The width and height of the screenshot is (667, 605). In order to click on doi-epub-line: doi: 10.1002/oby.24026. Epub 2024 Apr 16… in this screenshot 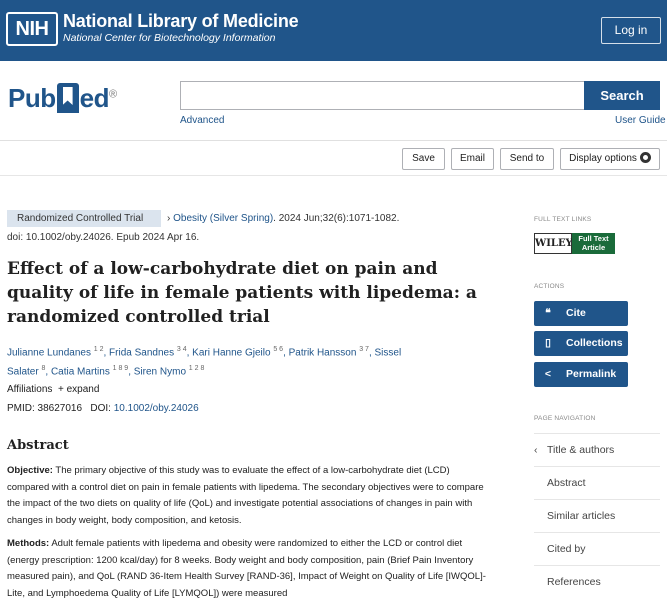, I will do `click(103, 237)`.